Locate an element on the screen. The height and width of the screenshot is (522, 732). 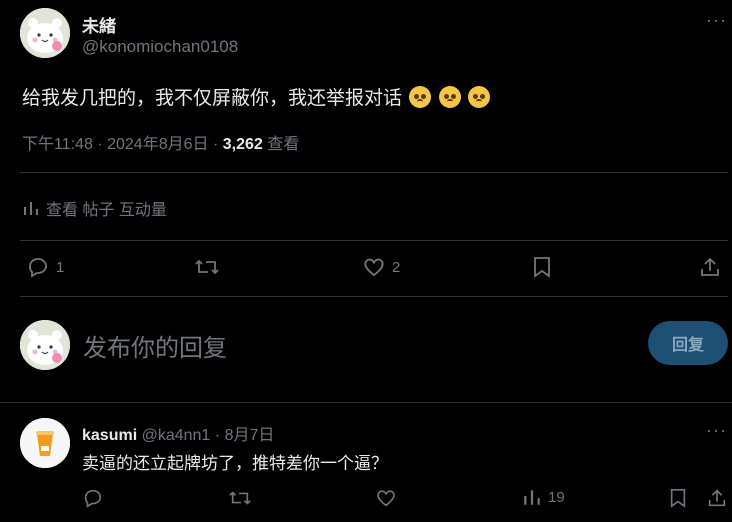
author-handle: @konomiochan0108 is located at coordinates (160, 47).